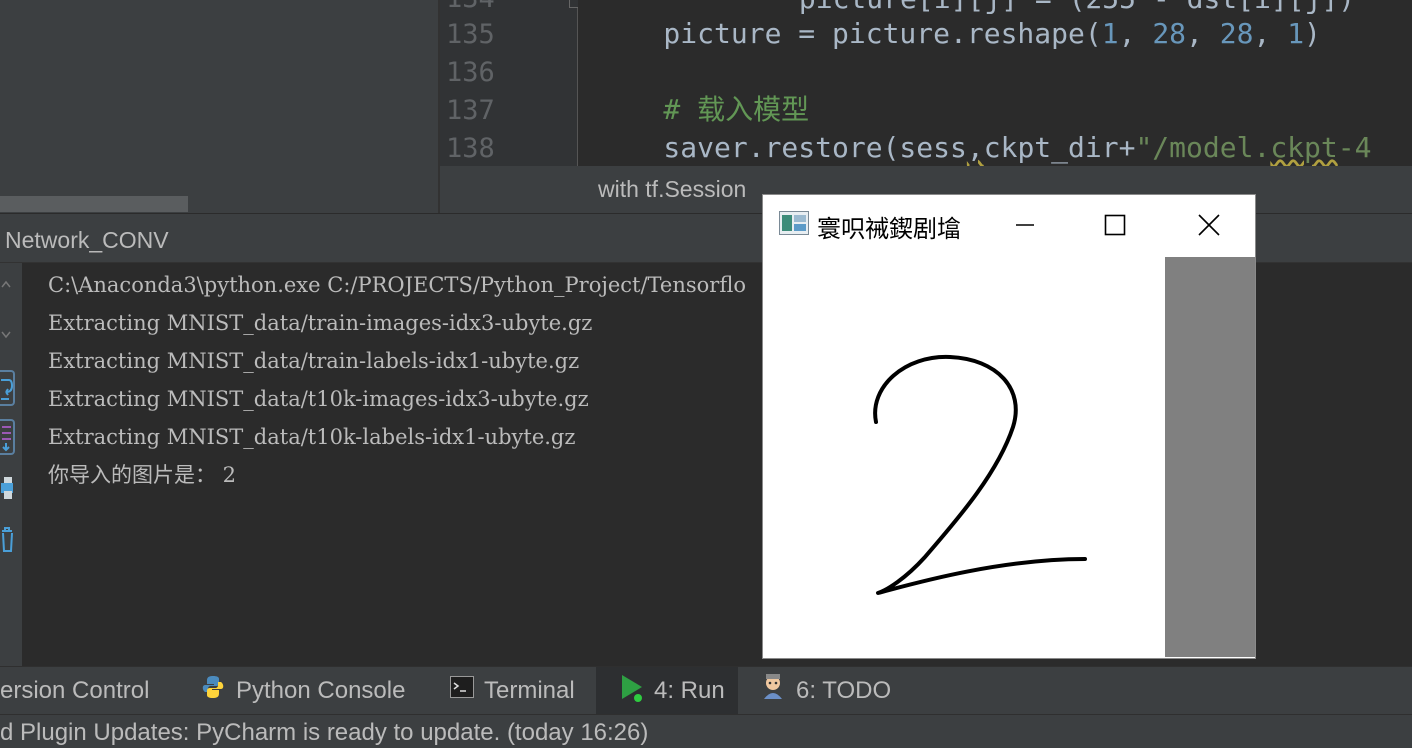  Describe the element at coordinates (94, 204) in the screenshot. I see `horizontal-scrollbar` at that location.